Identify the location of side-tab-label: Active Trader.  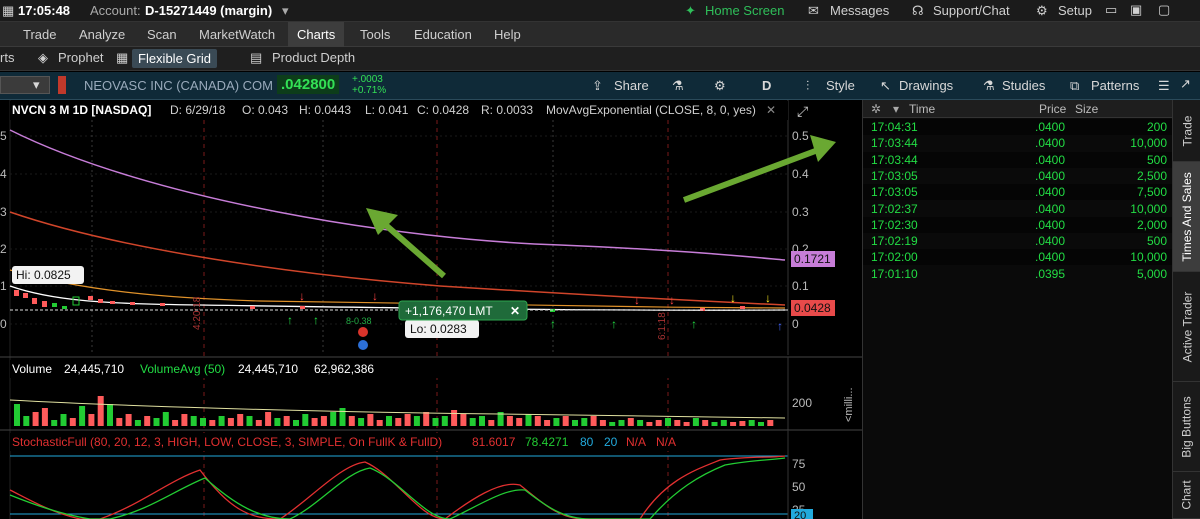
(1187, 326).